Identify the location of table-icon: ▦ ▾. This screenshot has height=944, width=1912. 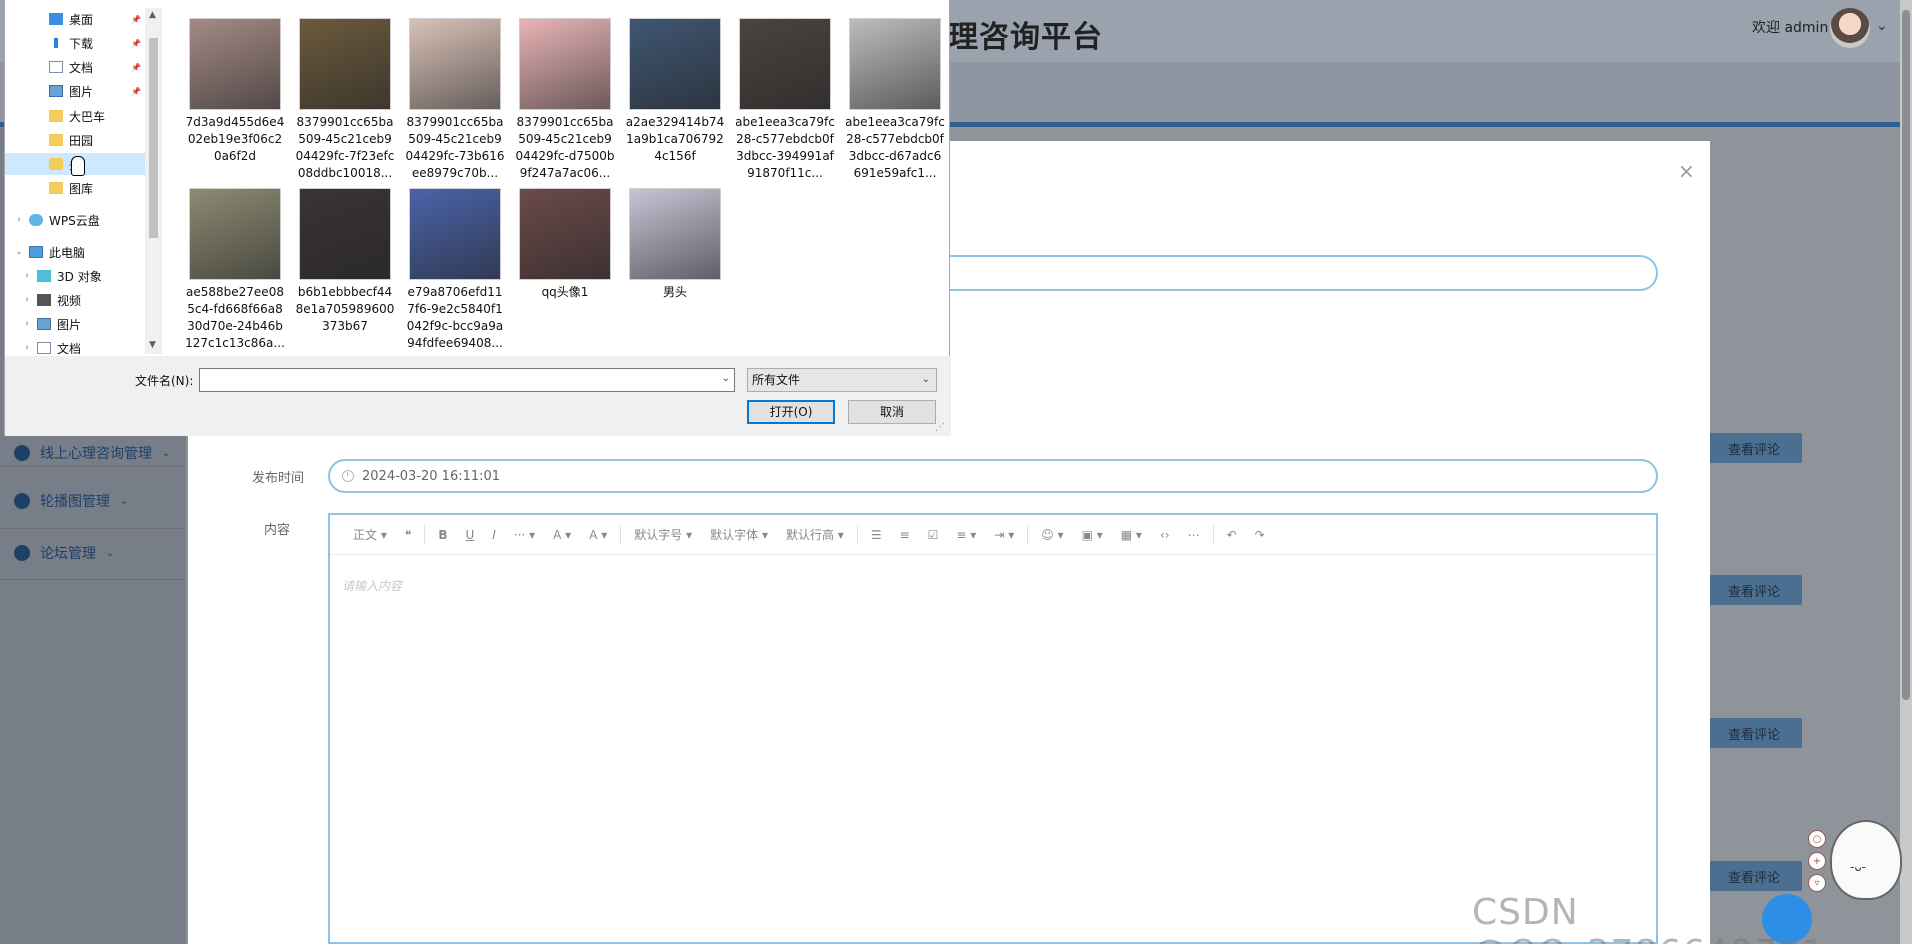
(1131, 535).